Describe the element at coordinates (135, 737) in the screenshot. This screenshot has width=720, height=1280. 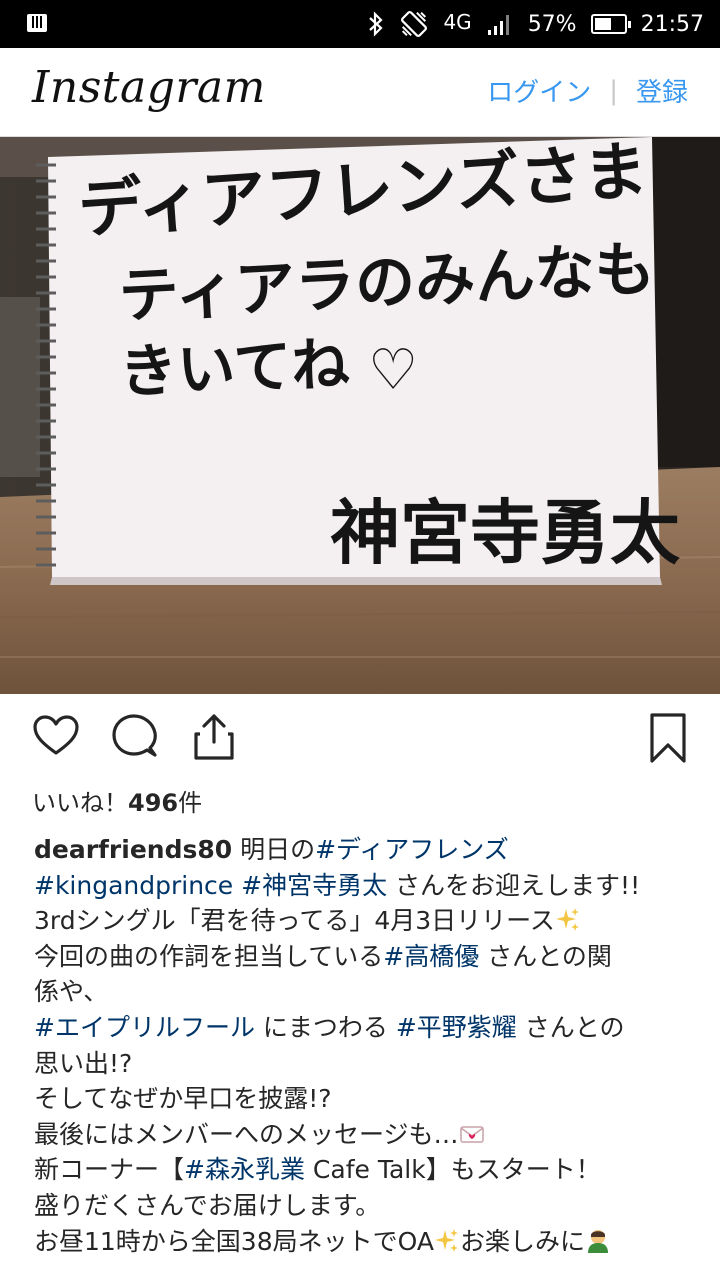
I see `comment-icon` at that location.